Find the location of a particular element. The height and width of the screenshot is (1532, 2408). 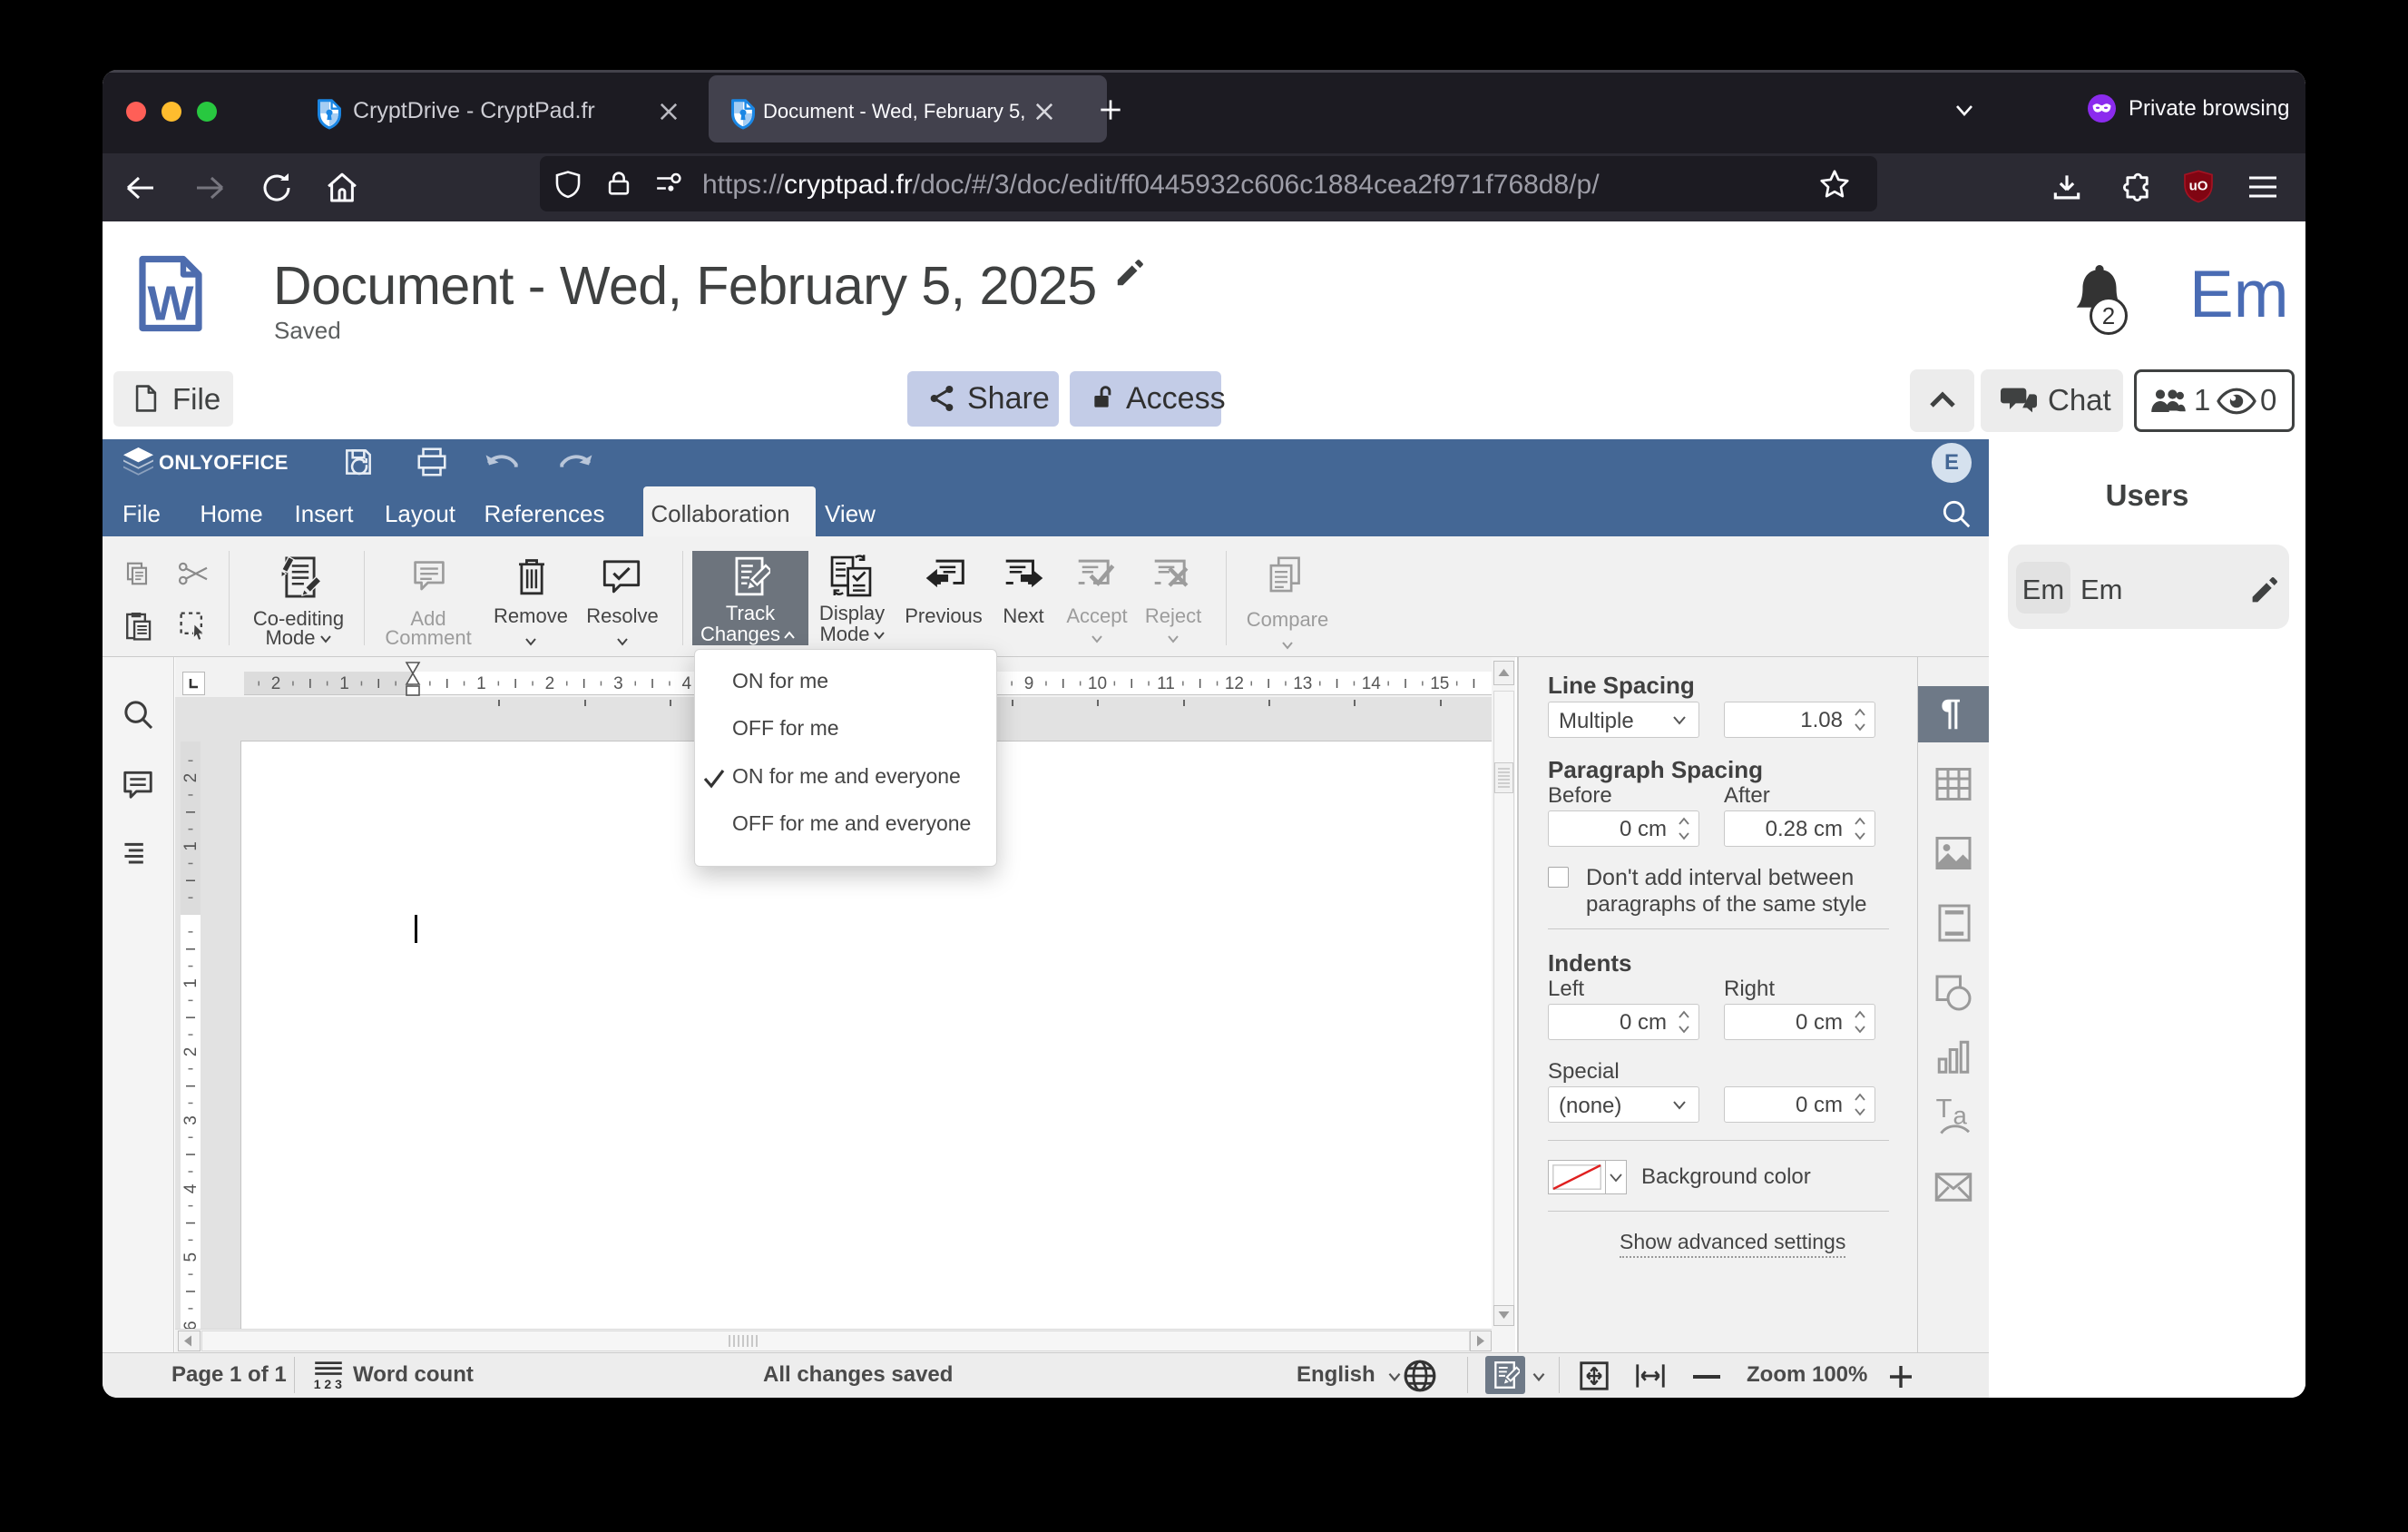

svg-text: 13 is located at coordinates (1303, 683).